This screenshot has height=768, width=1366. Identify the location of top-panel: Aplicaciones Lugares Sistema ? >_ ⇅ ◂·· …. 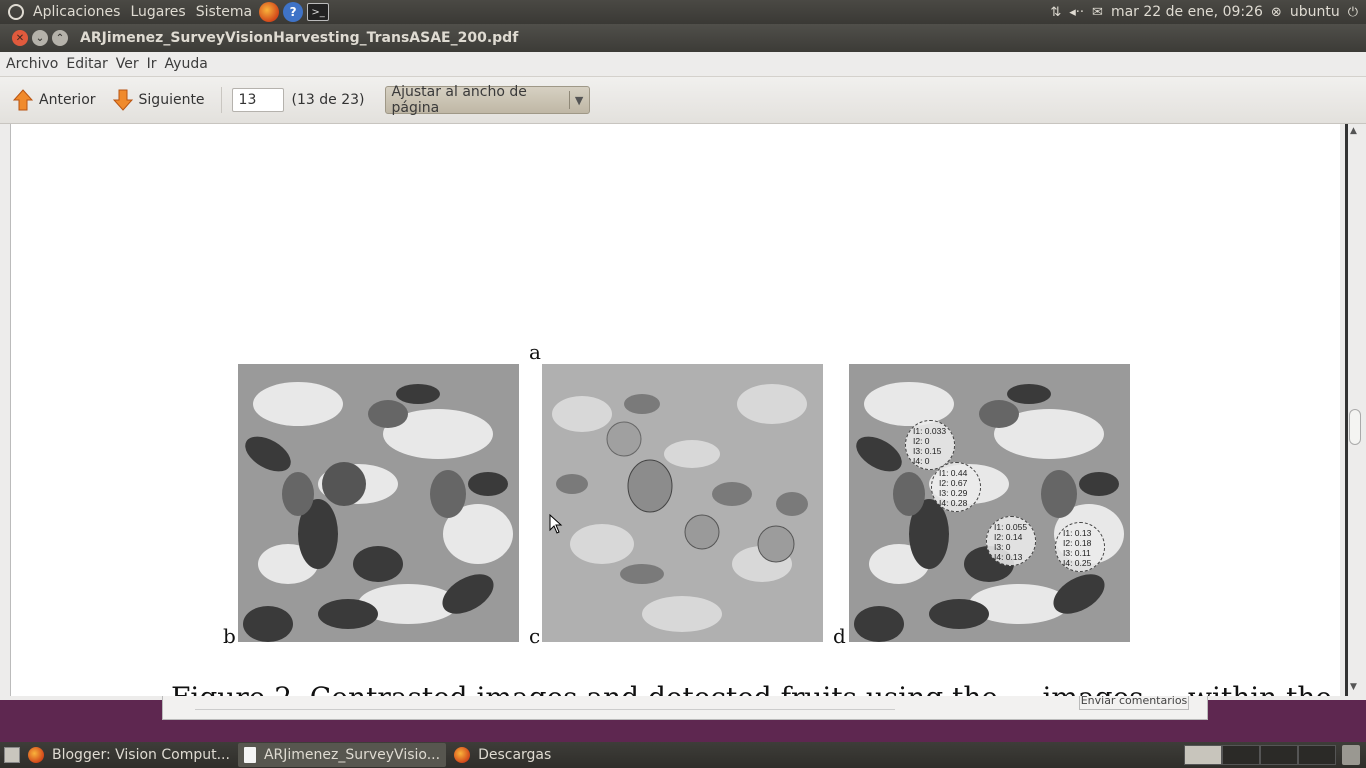
(683, 12).